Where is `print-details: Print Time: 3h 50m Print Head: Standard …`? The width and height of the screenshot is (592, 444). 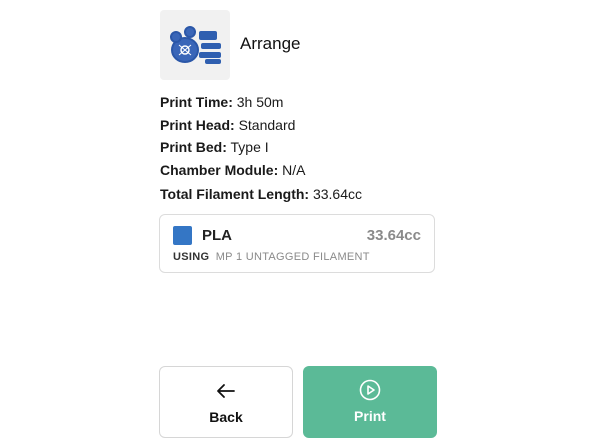 print-details: Print Time: 3h 50m Print Head: Standard … is located at coordinates (232, 136).